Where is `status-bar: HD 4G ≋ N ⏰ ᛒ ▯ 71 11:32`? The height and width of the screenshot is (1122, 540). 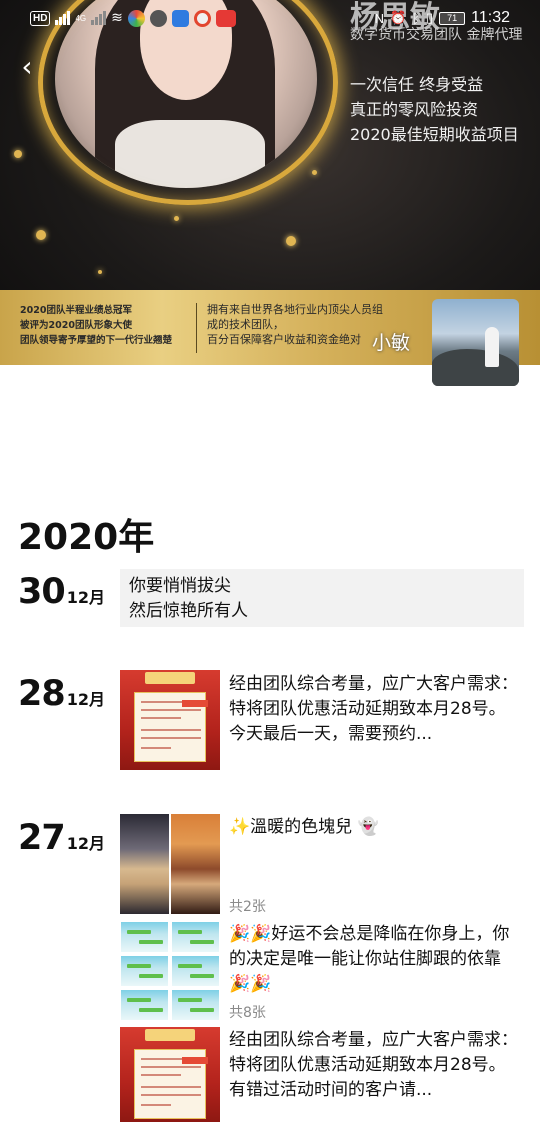 status-bar: HD 4G ≋ N ⏰ ᛒ ▯ 71 11:32 is located at coordinates (270, 17).